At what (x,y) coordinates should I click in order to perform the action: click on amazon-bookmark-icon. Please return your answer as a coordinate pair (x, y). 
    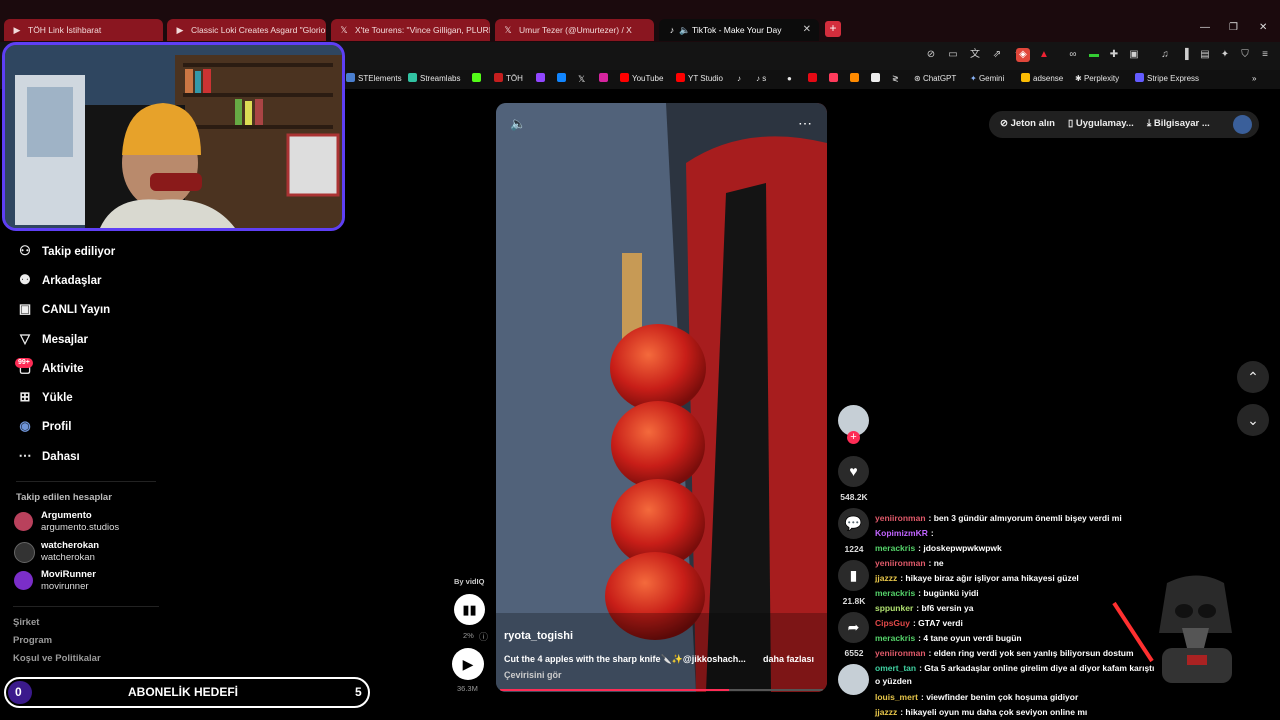
    Looking at the image, I should click on (877, 79).